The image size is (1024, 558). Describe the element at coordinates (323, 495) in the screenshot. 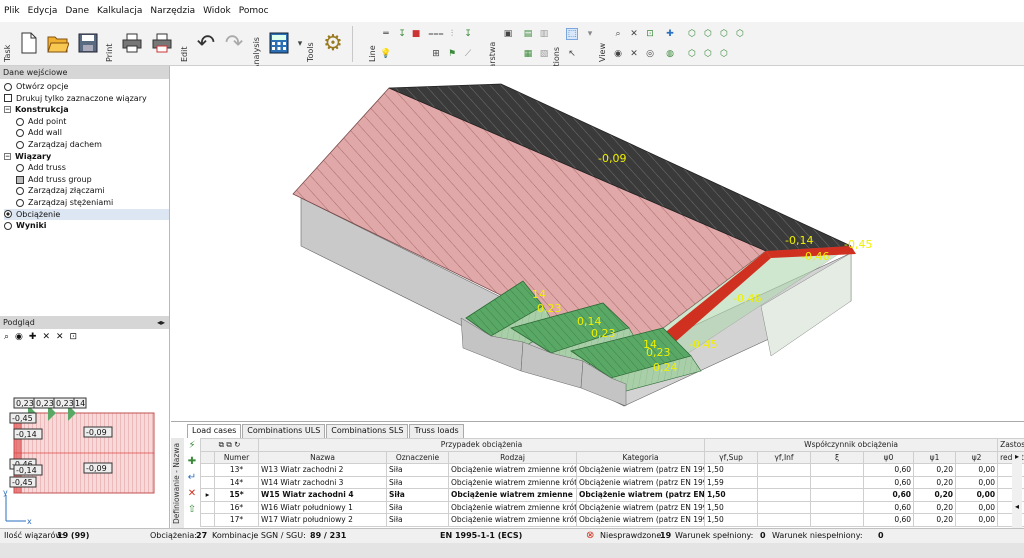

I see `cell-name: W15 Wiatr zachodni 4` at that location.